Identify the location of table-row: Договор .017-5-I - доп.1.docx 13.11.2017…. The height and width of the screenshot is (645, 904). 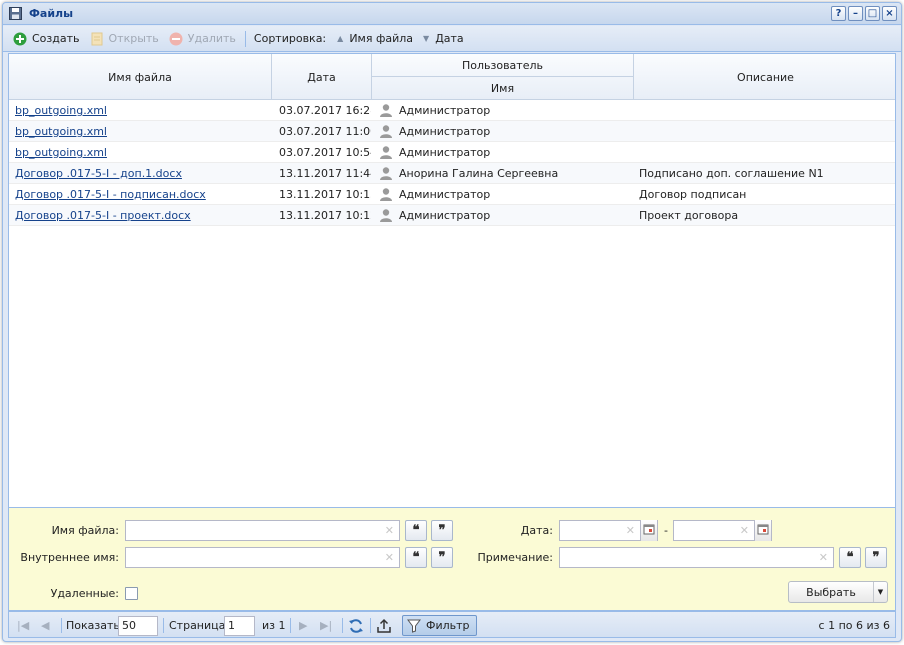
(452, 173).